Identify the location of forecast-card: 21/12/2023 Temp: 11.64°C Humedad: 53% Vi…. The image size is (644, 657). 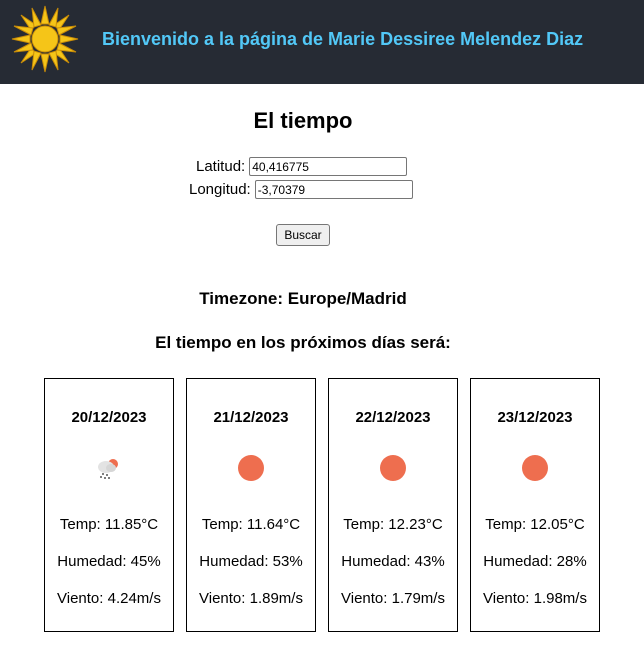
(251, 505).